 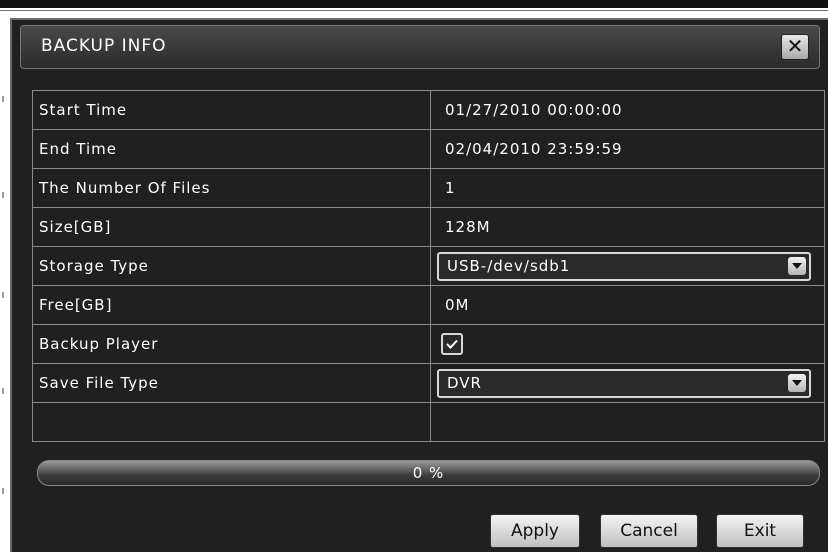 I want to click on cancel-button: Cancel, so click(x=649, y=531).